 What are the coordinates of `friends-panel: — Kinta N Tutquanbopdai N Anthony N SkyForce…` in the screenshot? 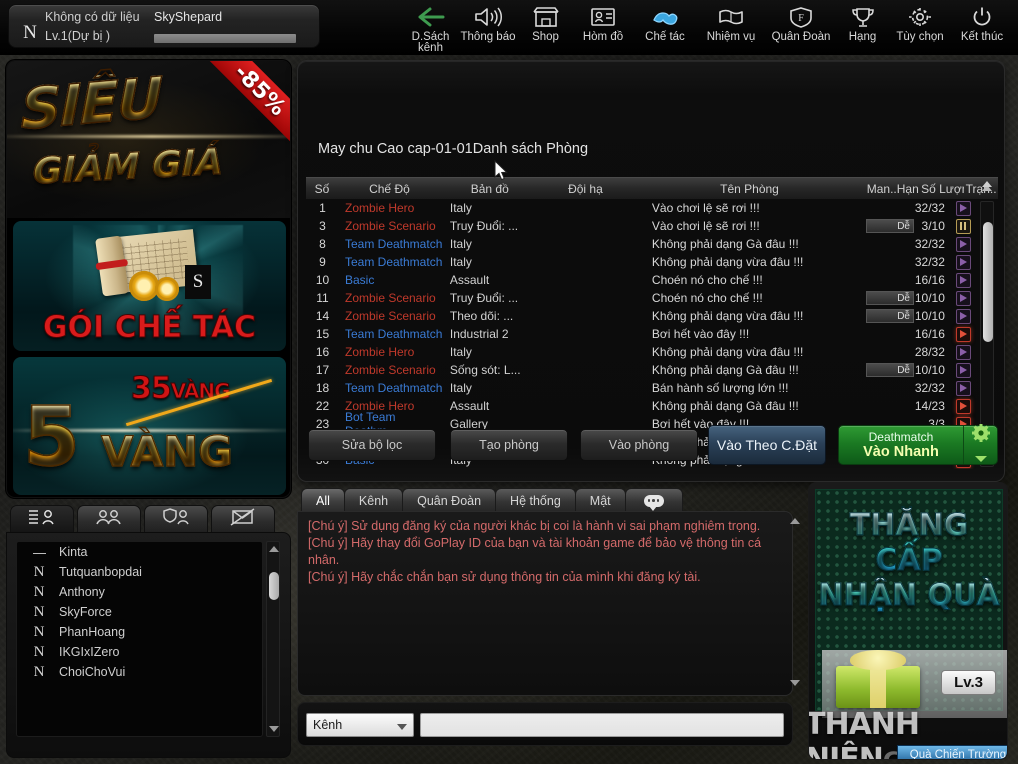 It's located at (148, 631).